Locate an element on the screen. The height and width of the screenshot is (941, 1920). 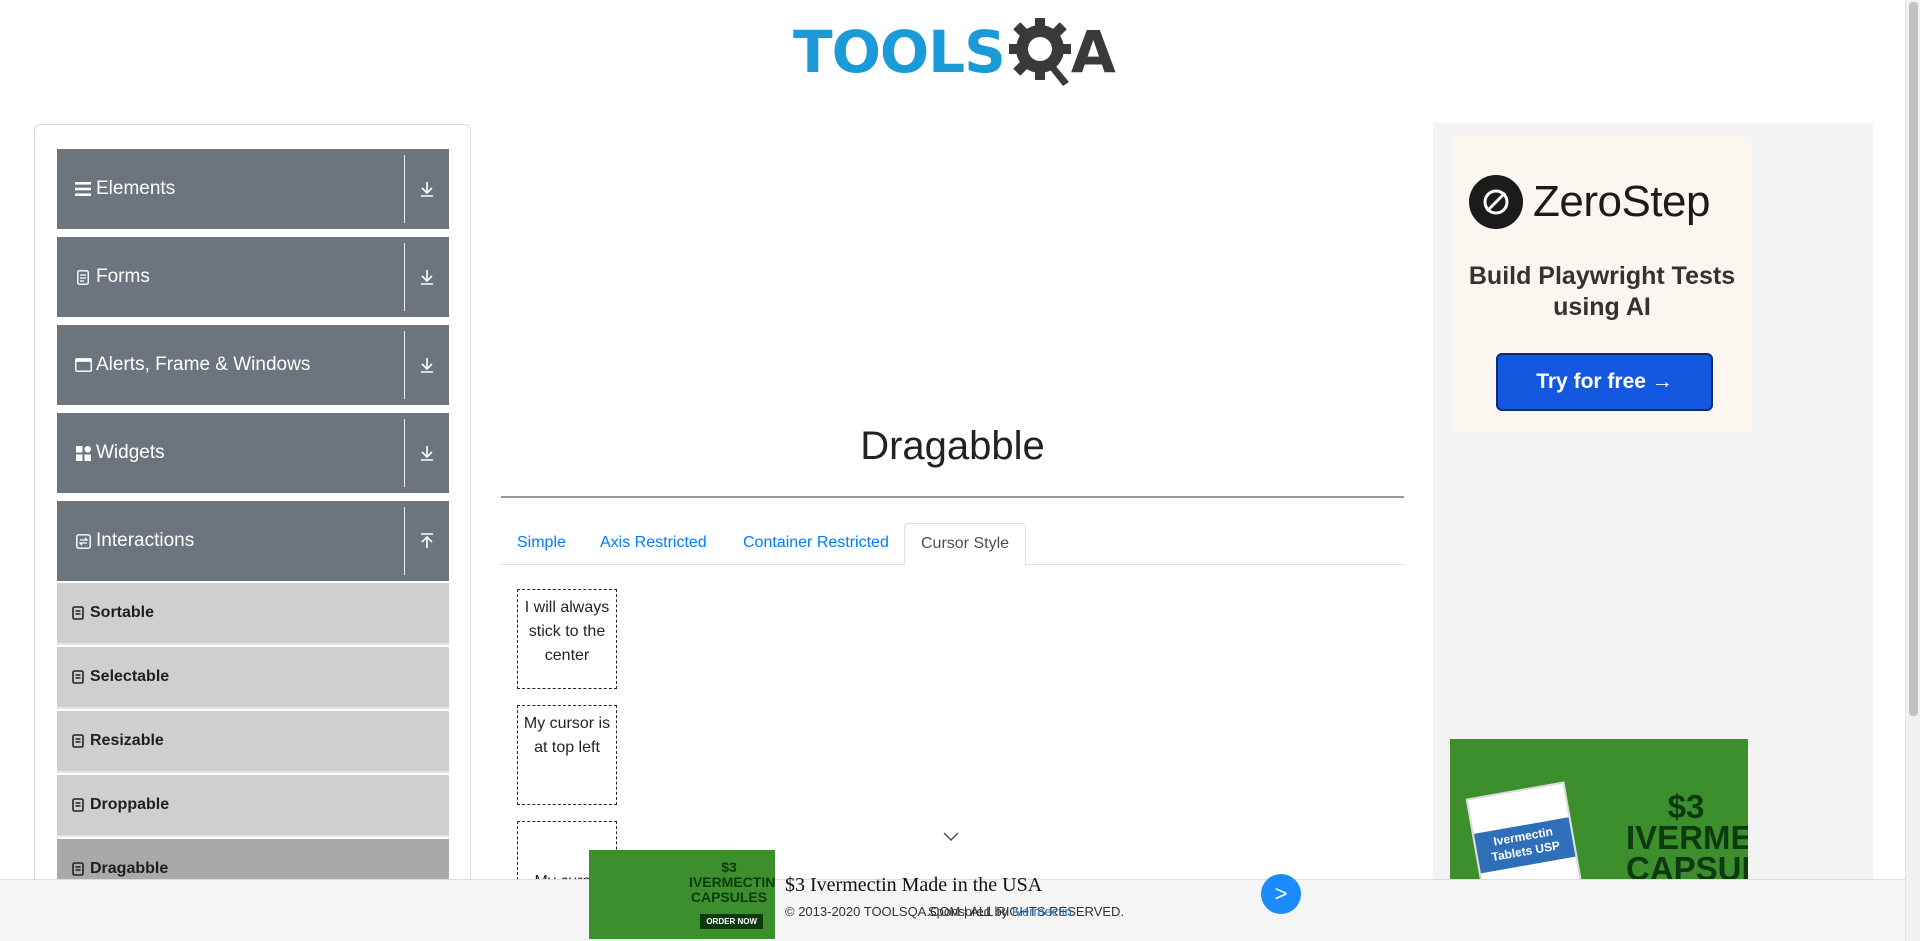
sidebar-group-label: Elements is located at coordinates (136, 188).